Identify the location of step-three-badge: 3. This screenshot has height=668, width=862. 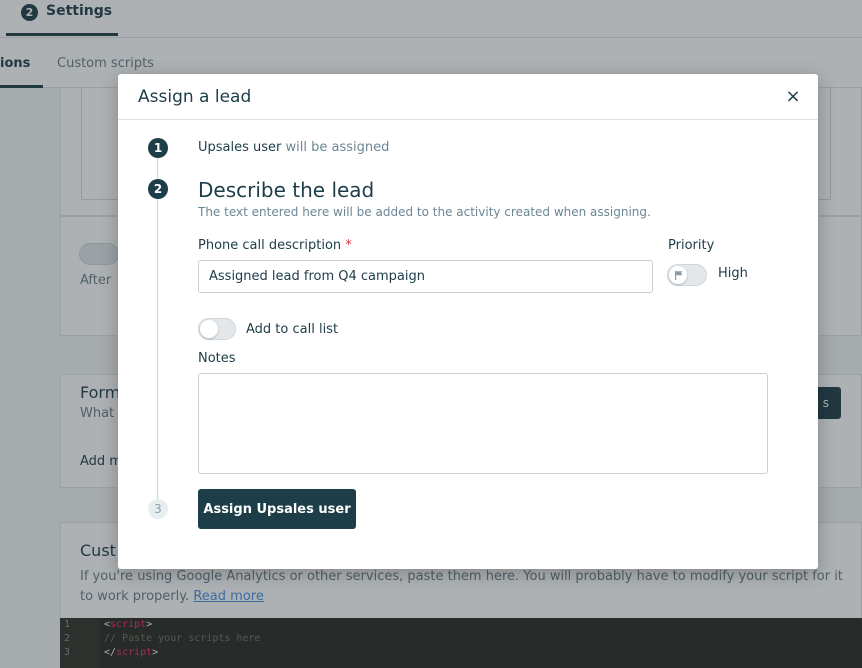
(158, 509).